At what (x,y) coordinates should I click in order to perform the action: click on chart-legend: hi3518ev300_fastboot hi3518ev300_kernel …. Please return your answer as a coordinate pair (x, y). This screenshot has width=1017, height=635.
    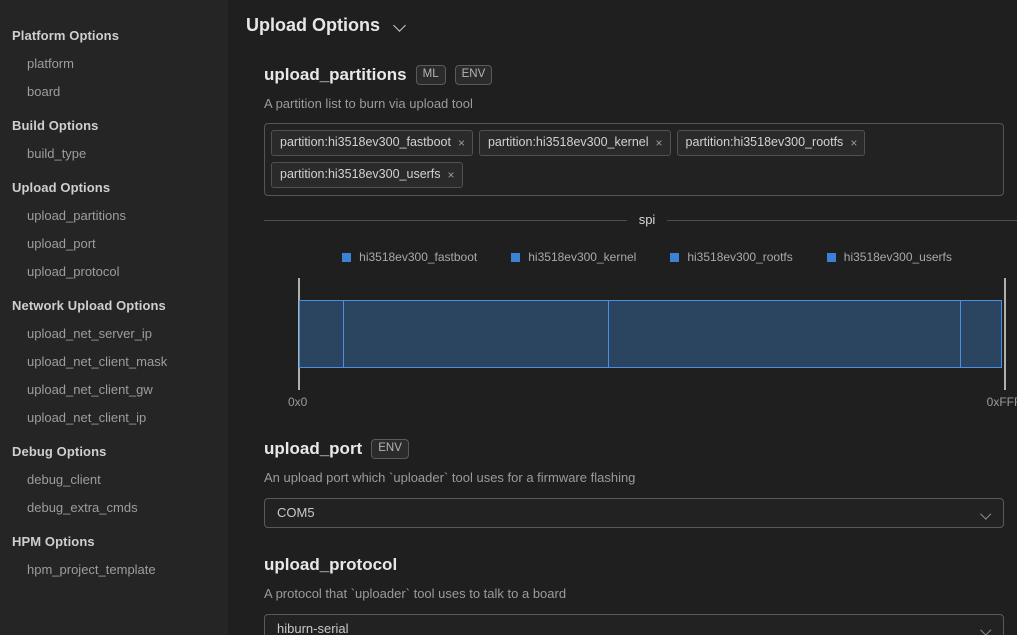
    Looking at the image, I should click on (640, 257).